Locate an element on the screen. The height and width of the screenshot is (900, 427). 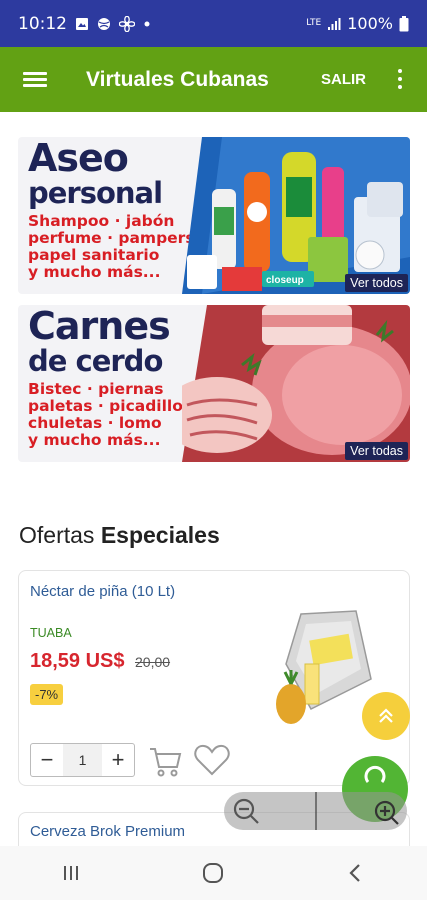
section-title: Ofertas Especiales is located at coordinates (119, 535).